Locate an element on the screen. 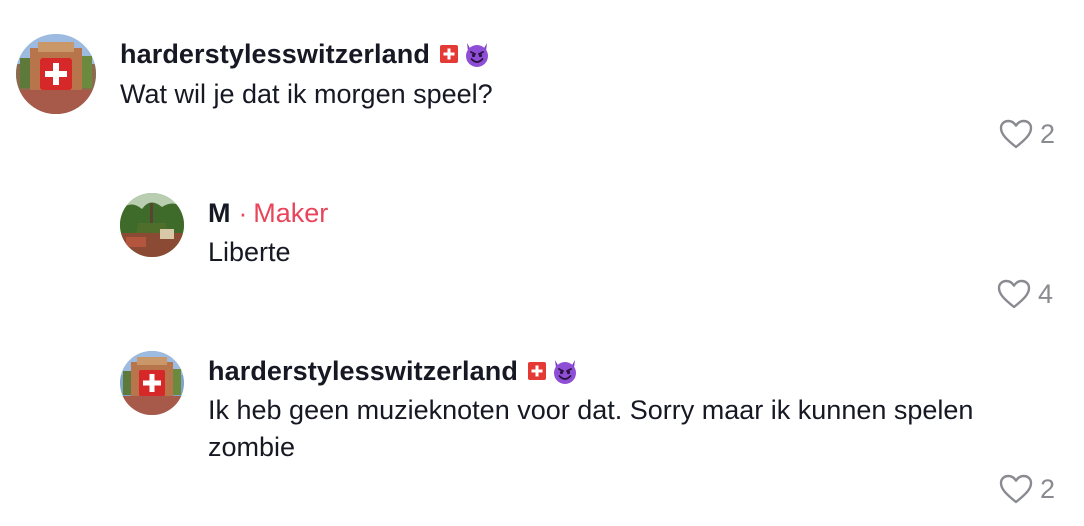 This screenshot has height=526, width=1084. like-button: 4 is located at coordinates (1024, 294).